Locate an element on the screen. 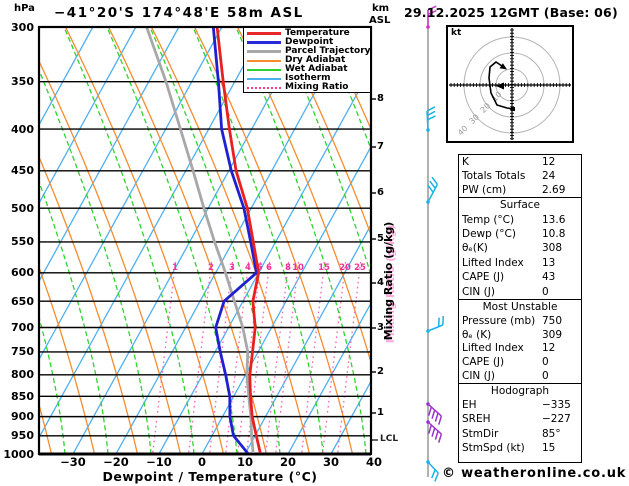 The width and height of the screenshot is (629, 486). run-date-label: 29.12.2025 12GMT (Base: 06) is located at coordinates (511, 12).